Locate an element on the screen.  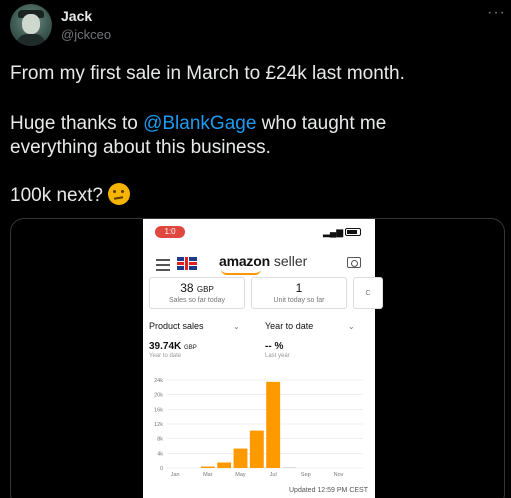
signal-icon: ▂▄▆ is located at coordinates (333, 232).